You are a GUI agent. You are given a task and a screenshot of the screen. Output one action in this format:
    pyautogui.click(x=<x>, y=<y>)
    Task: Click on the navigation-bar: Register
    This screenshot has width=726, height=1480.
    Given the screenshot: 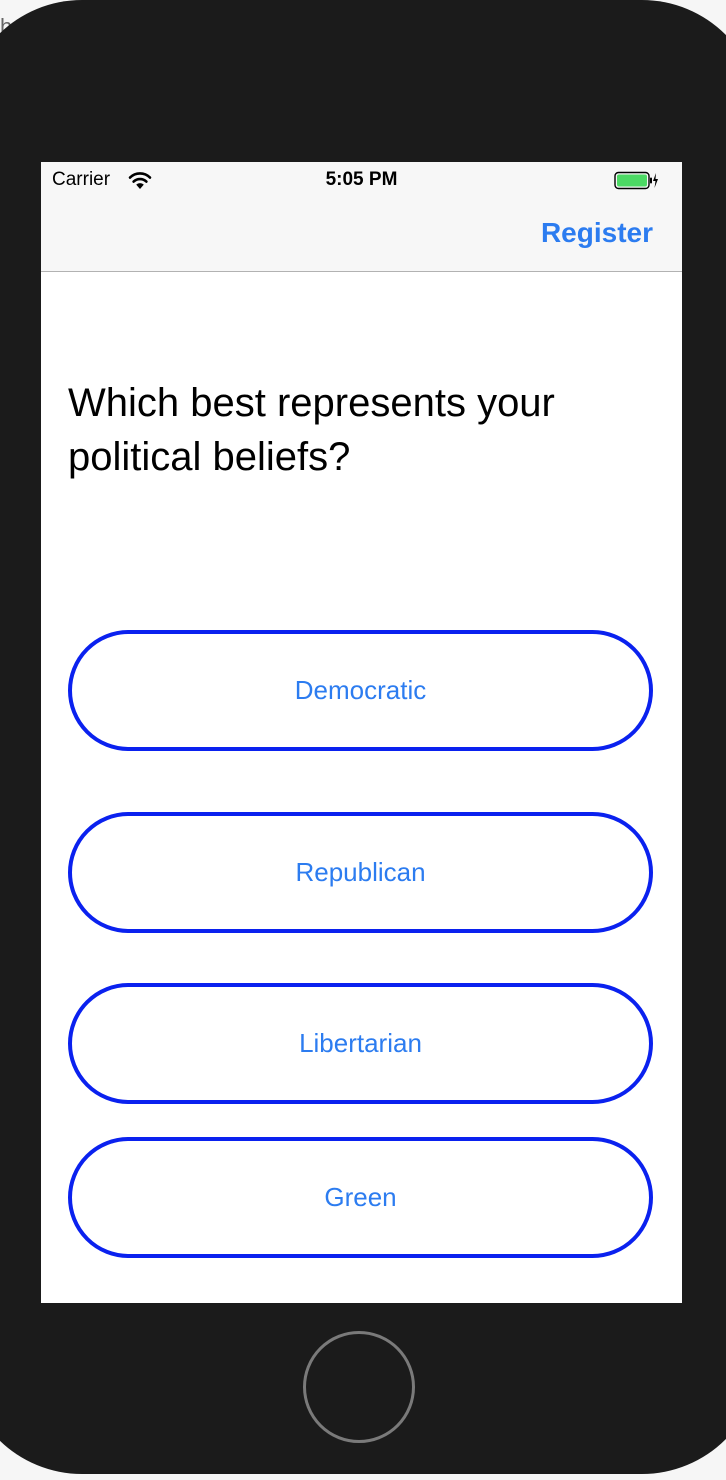 What is the action you would take?
    pyautogui.click(x=361, y=237)
    